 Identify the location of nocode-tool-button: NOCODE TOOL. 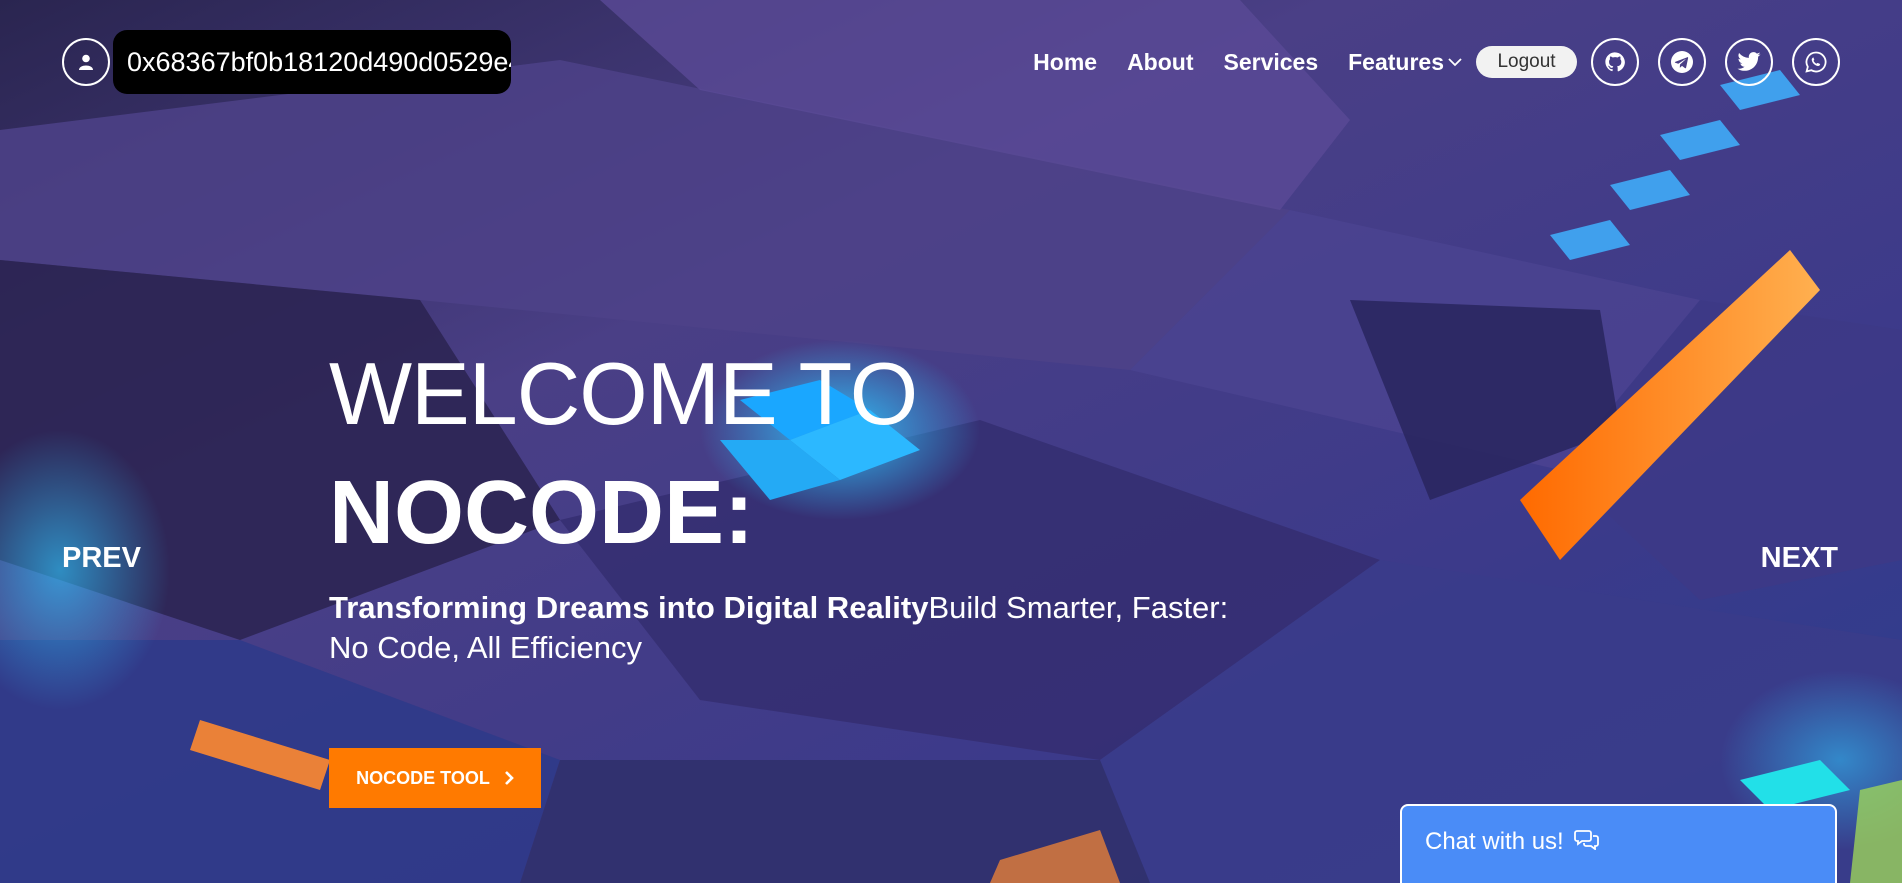
(435, 778).